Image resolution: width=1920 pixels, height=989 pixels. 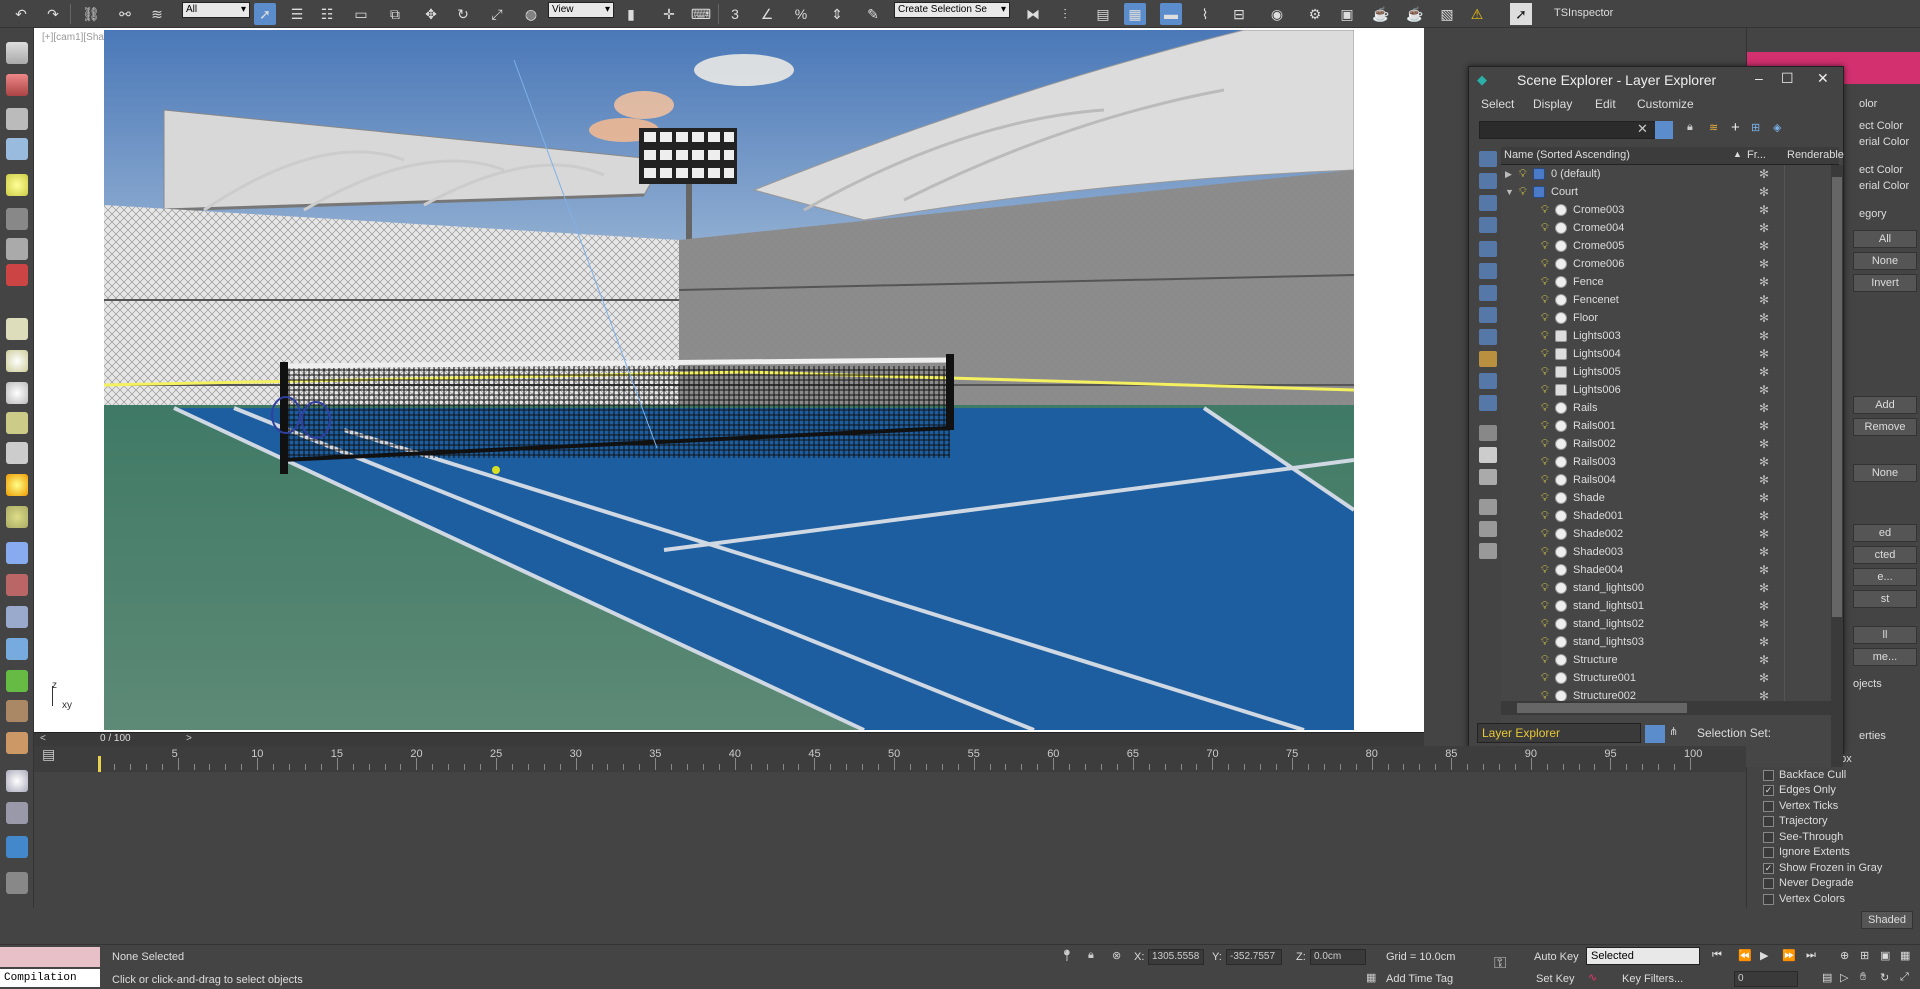 What do you see at coordinates (395, 14) in the screenshot?
I see `window-crossing-icon: ⧉` at bounding box center [395, 14].